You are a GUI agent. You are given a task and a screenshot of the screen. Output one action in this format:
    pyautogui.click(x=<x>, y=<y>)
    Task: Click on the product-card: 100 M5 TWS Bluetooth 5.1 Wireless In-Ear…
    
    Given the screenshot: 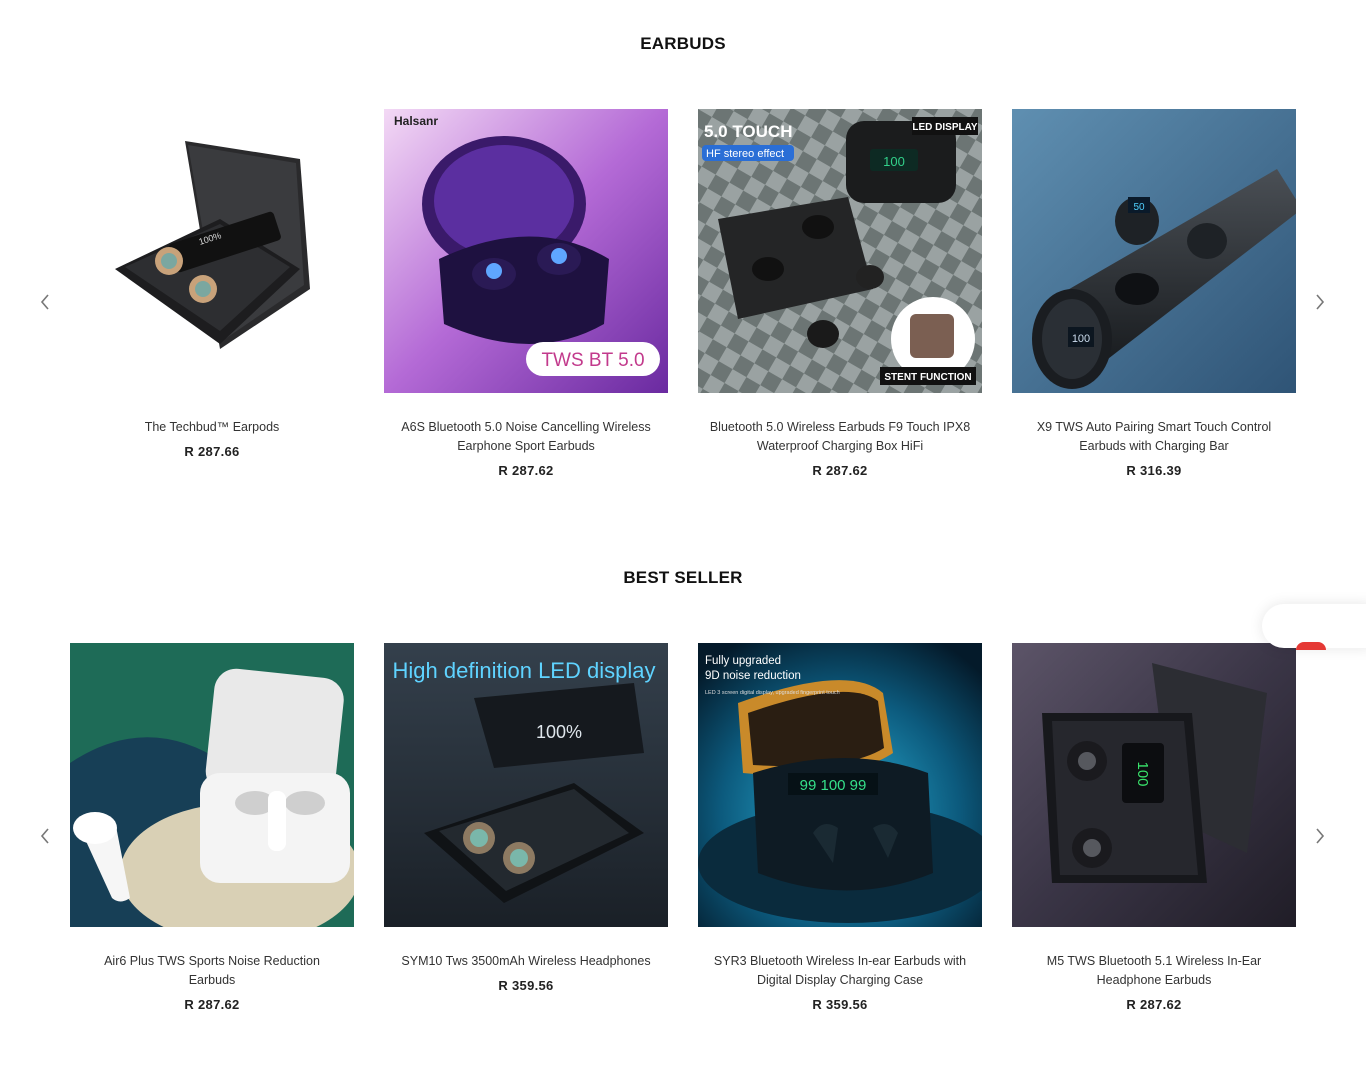 What is the action you would take?
    pyautogui.click(x=1154, y=827)
    